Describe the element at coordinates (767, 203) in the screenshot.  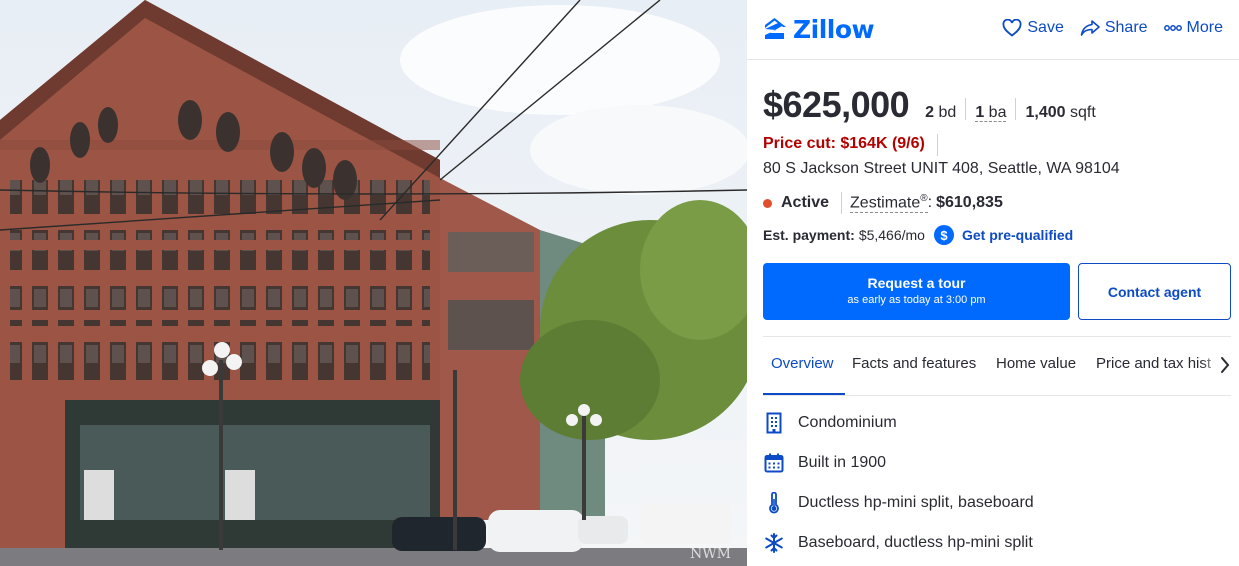
I see `status-dot` at that location.